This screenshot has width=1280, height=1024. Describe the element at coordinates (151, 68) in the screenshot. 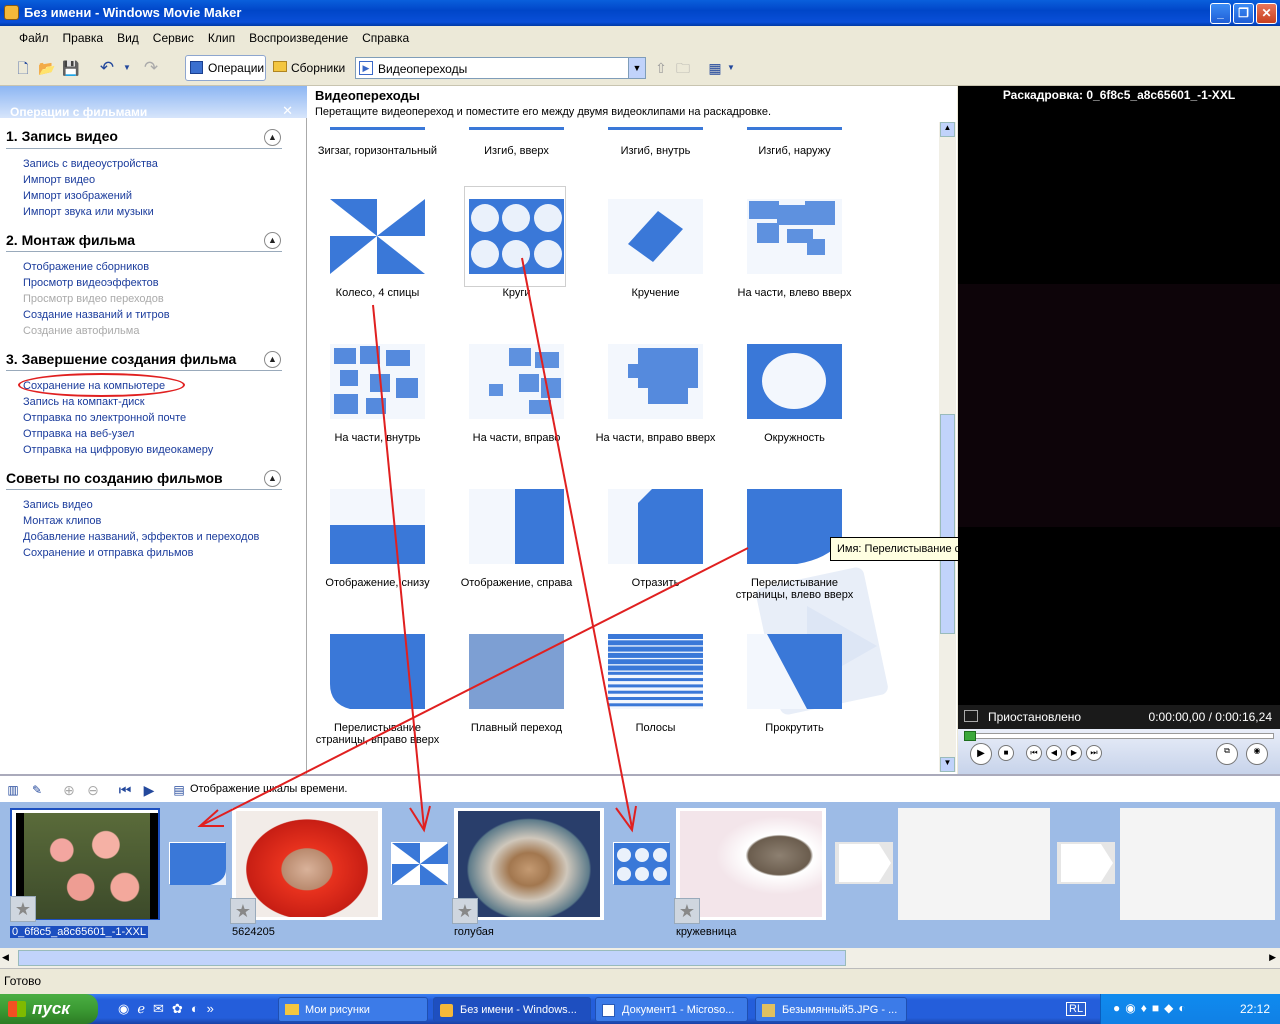

I see `redo-icon: ↷` at that location.